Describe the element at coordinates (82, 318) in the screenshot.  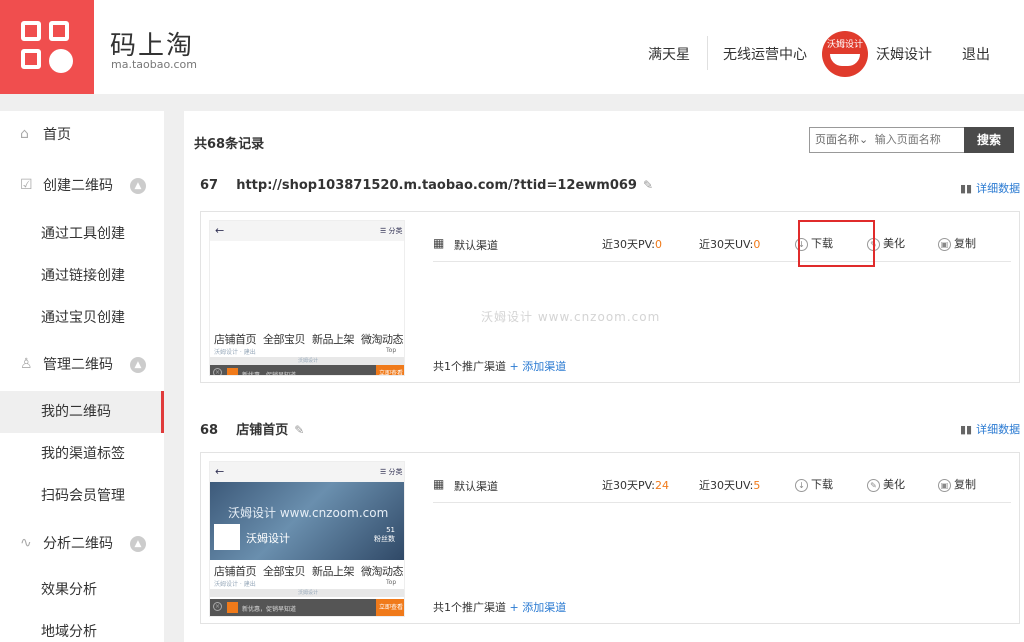
I see `sidebar-item-create-item: 通过宝贝创建` at that location.